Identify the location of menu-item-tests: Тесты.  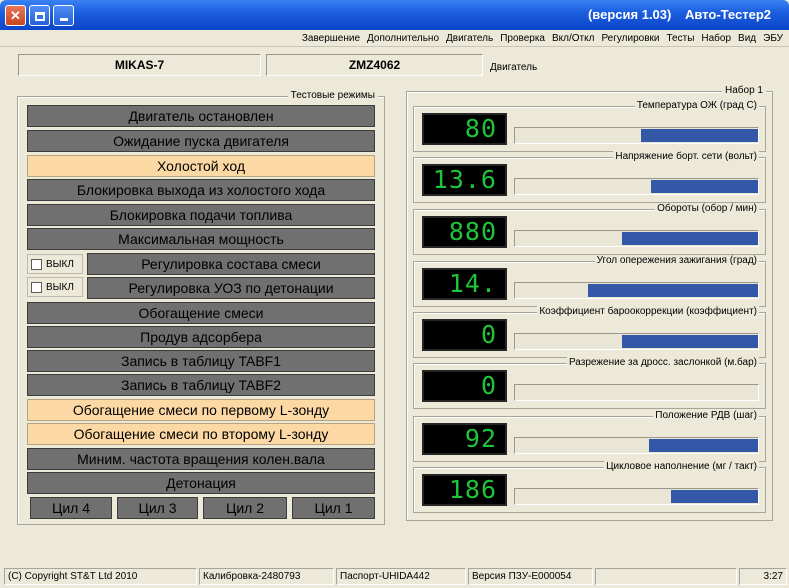
(681, 38).